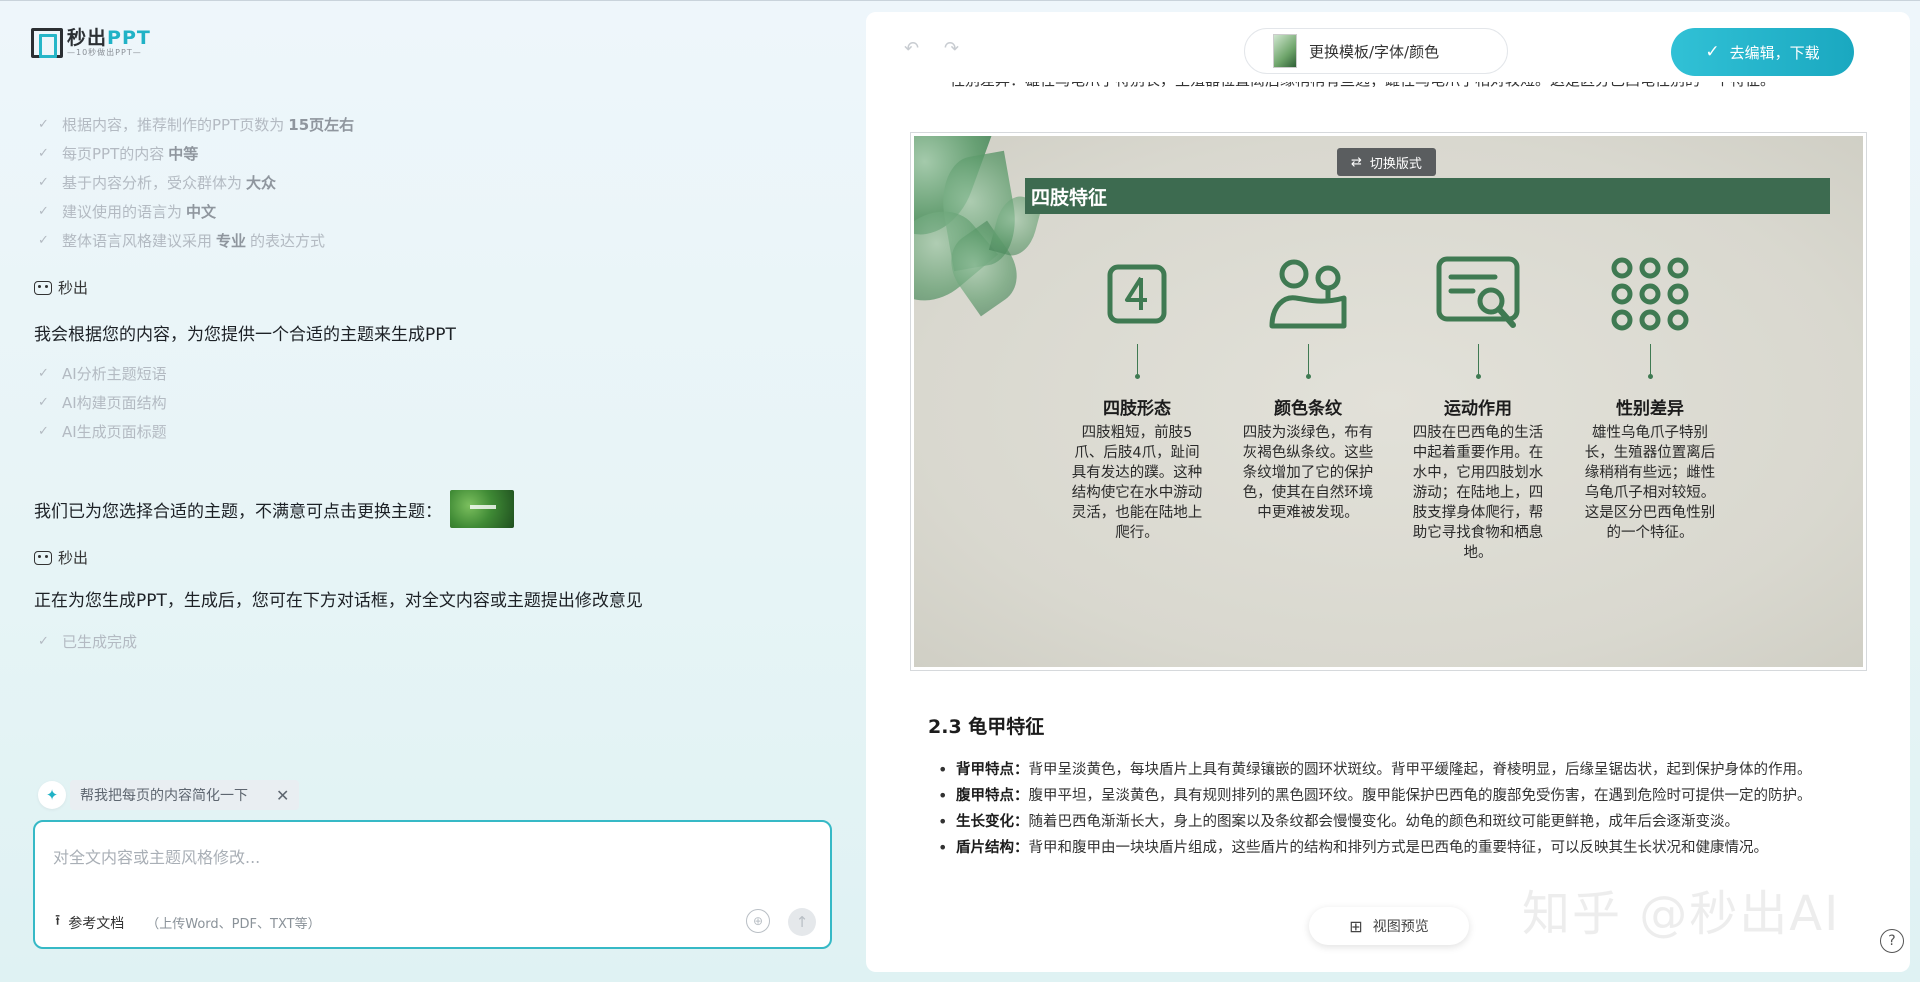 This screenshot has height=982, width=1920. I want to click on close-icon: ✕, so click(282, 795).